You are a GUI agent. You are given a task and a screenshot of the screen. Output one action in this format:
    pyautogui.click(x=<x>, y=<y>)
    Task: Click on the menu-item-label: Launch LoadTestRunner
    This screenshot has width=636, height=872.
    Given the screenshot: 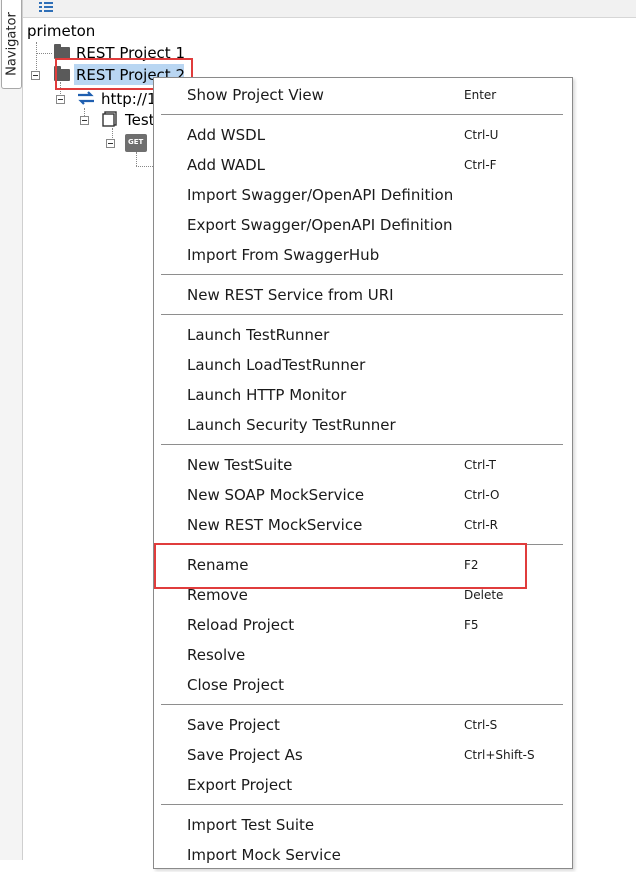 What is the action you would take?
    pyautogui.click(x=276, y=365)
    